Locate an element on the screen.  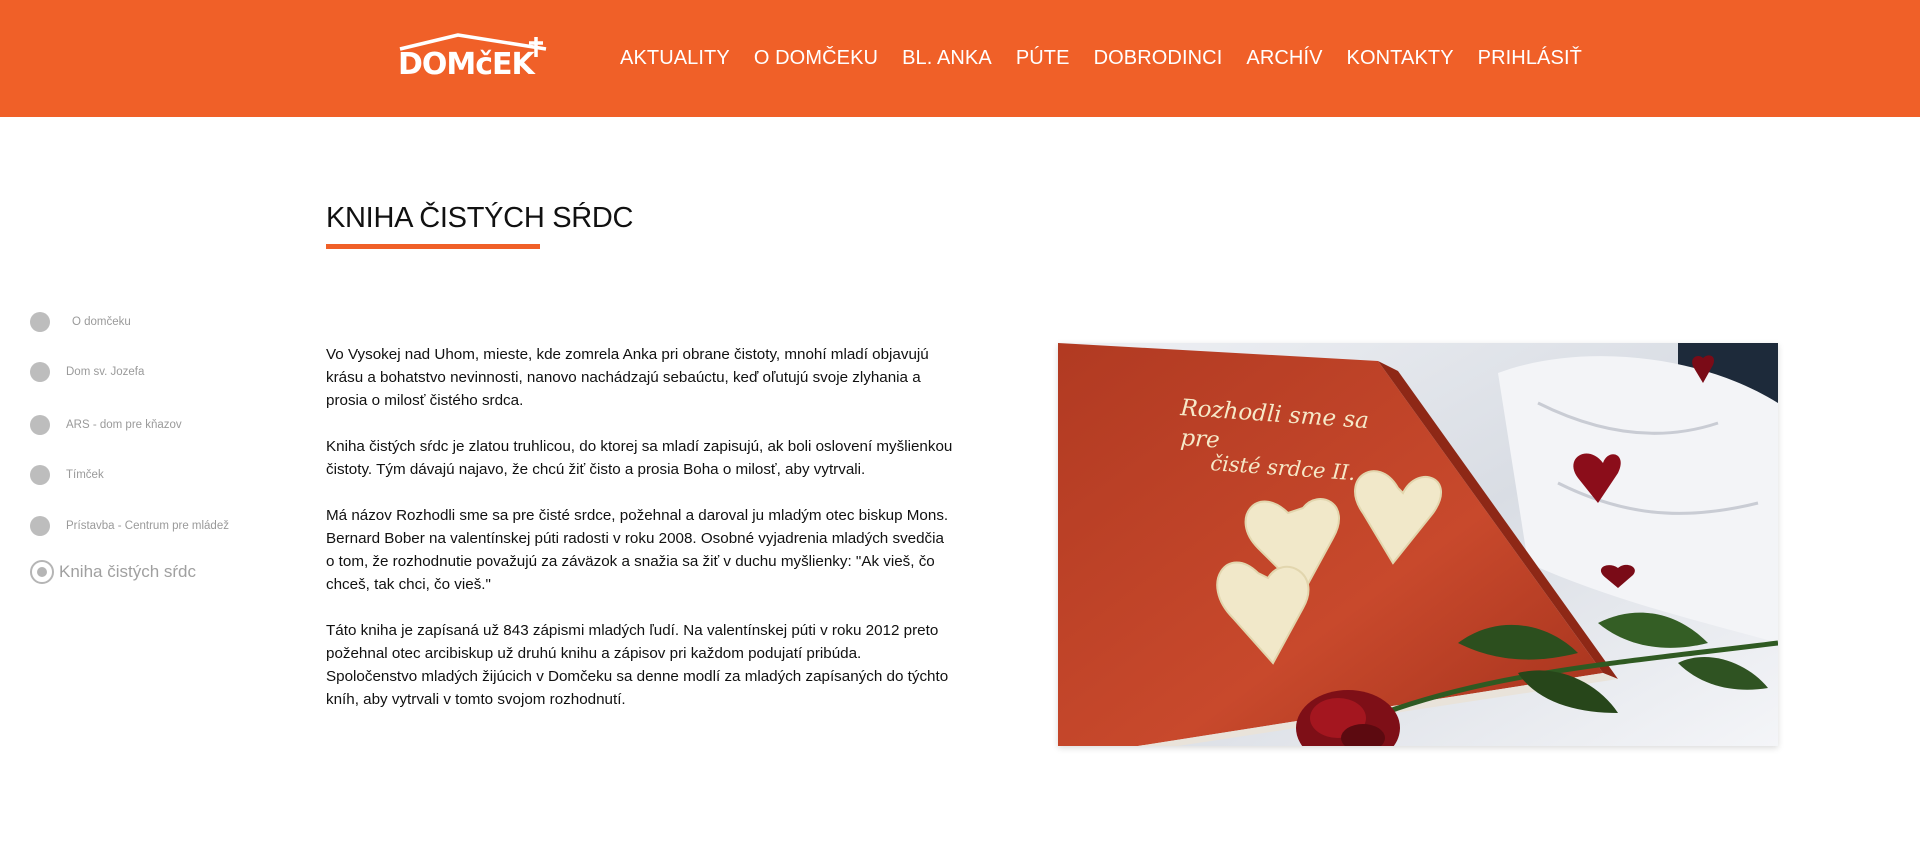
sidebar-item-o-domceku: O domčeku is located at coordinates (80, 322).